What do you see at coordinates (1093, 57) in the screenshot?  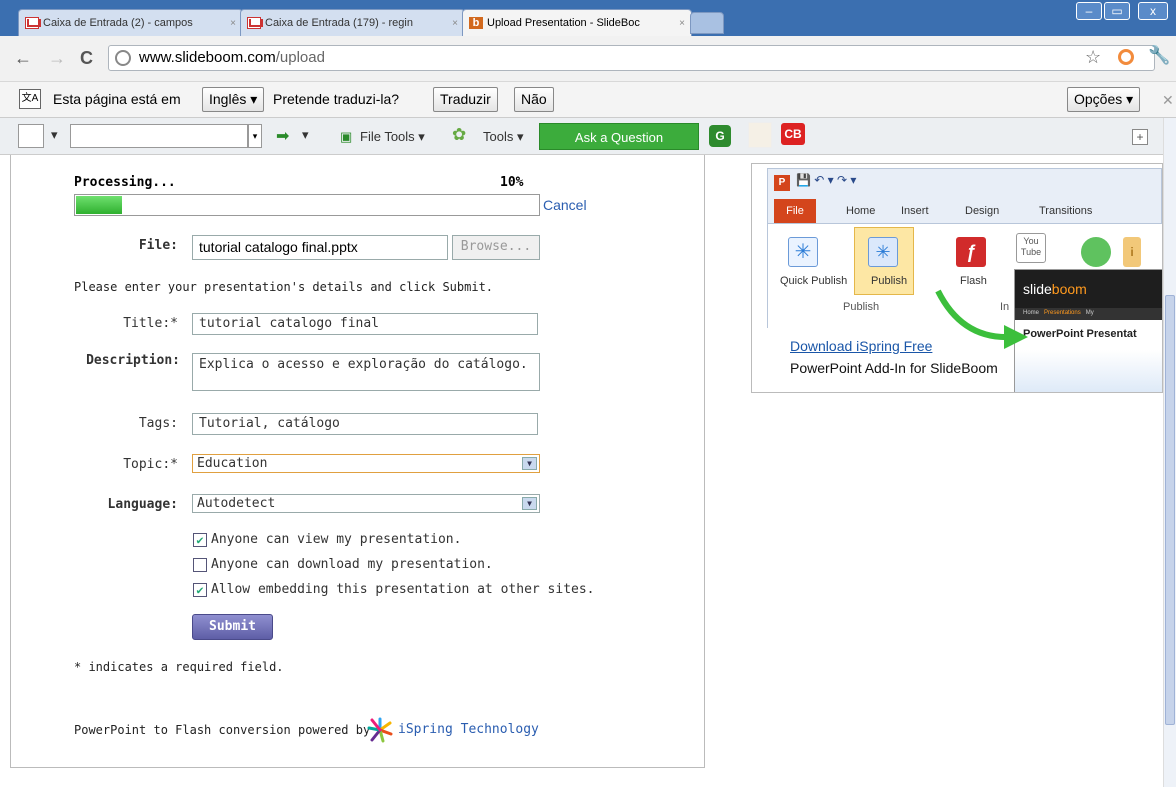 I see `bookmark-star-icon: ☆` at bounding box center [1093, 57].